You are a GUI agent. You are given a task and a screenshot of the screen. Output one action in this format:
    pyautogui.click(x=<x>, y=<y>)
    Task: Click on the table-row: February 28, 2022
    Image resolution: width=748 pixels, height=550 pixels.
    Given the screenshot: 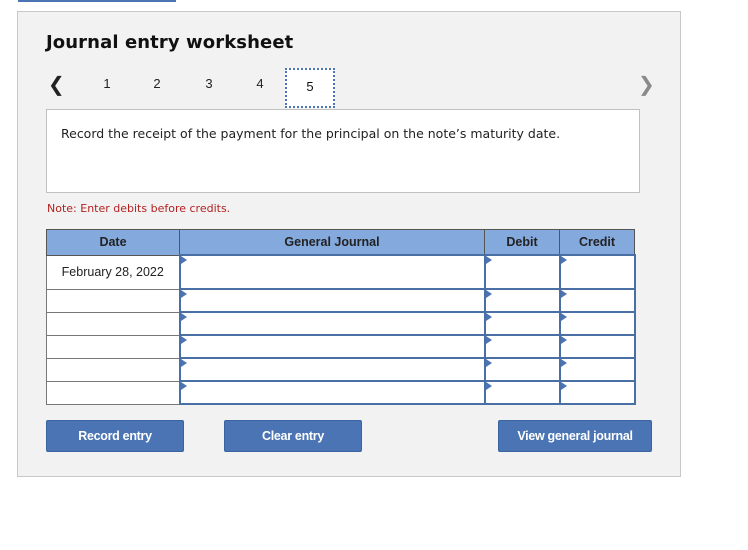 What is the action you would take?
    pyautogui.click(x=341, y=272)
    